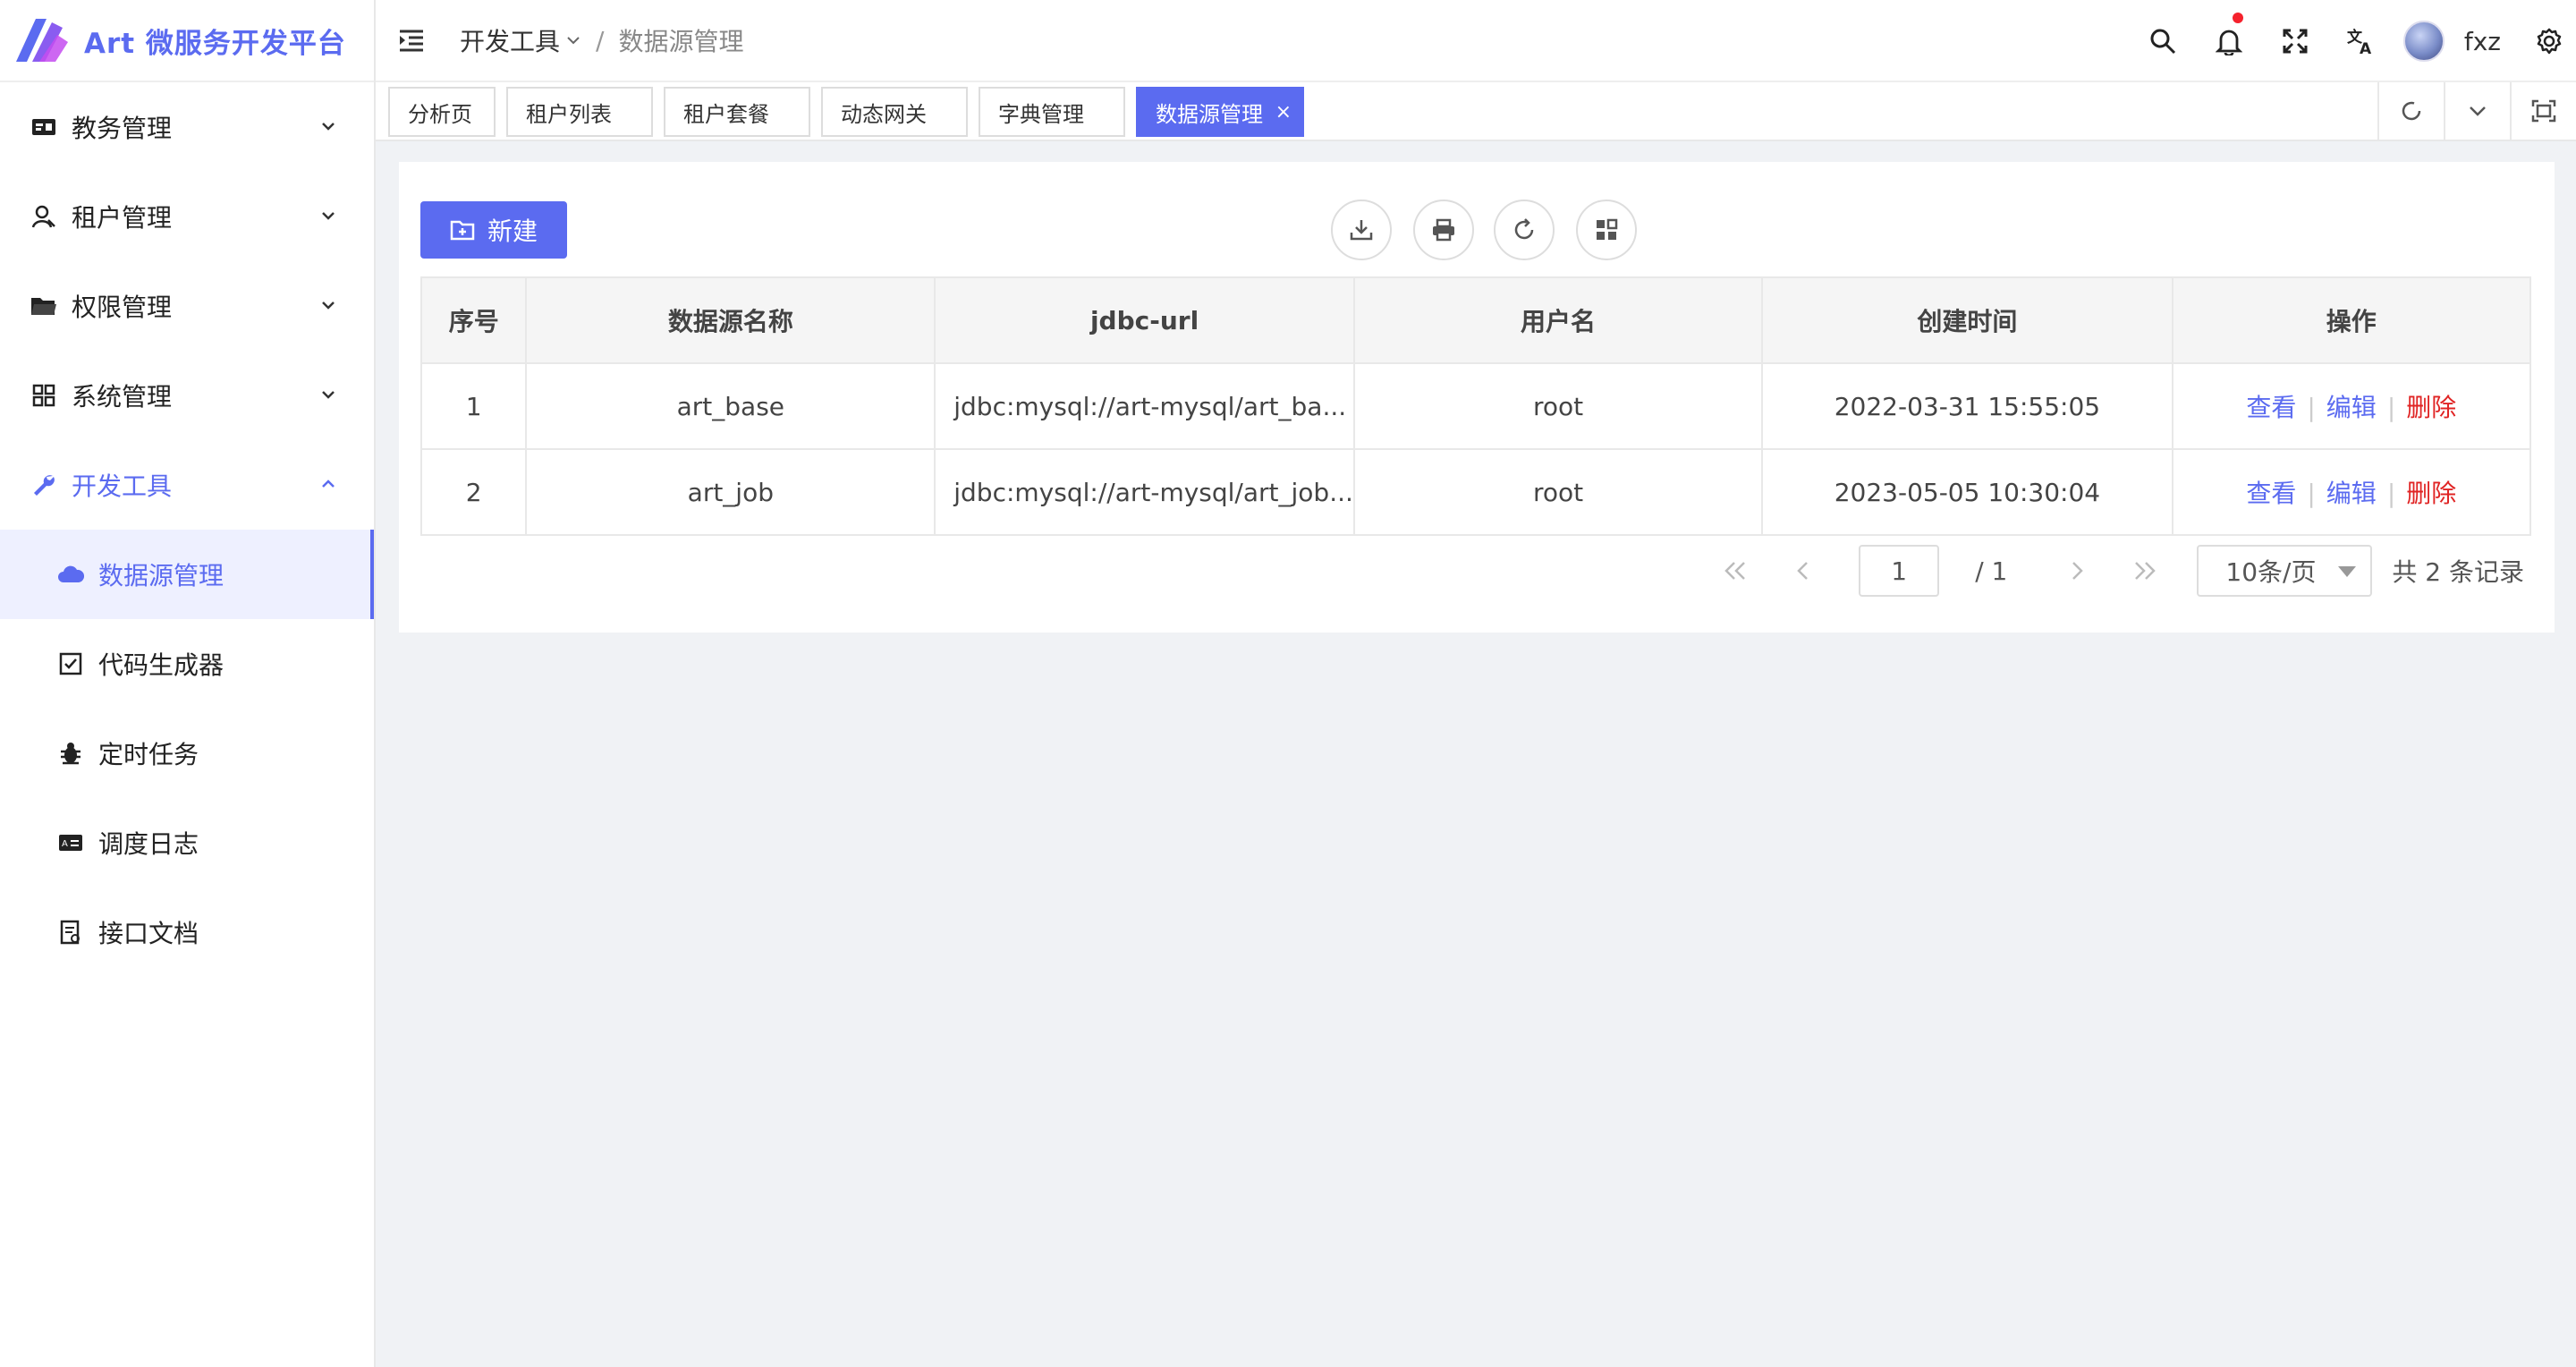 This screenshot has height=1367, width=2576. What do you see at coordinates (187, 842) in the screenshot?
I see `sidebar-item-schedule-log: A 调度日志` at bounding box center [187, 842].